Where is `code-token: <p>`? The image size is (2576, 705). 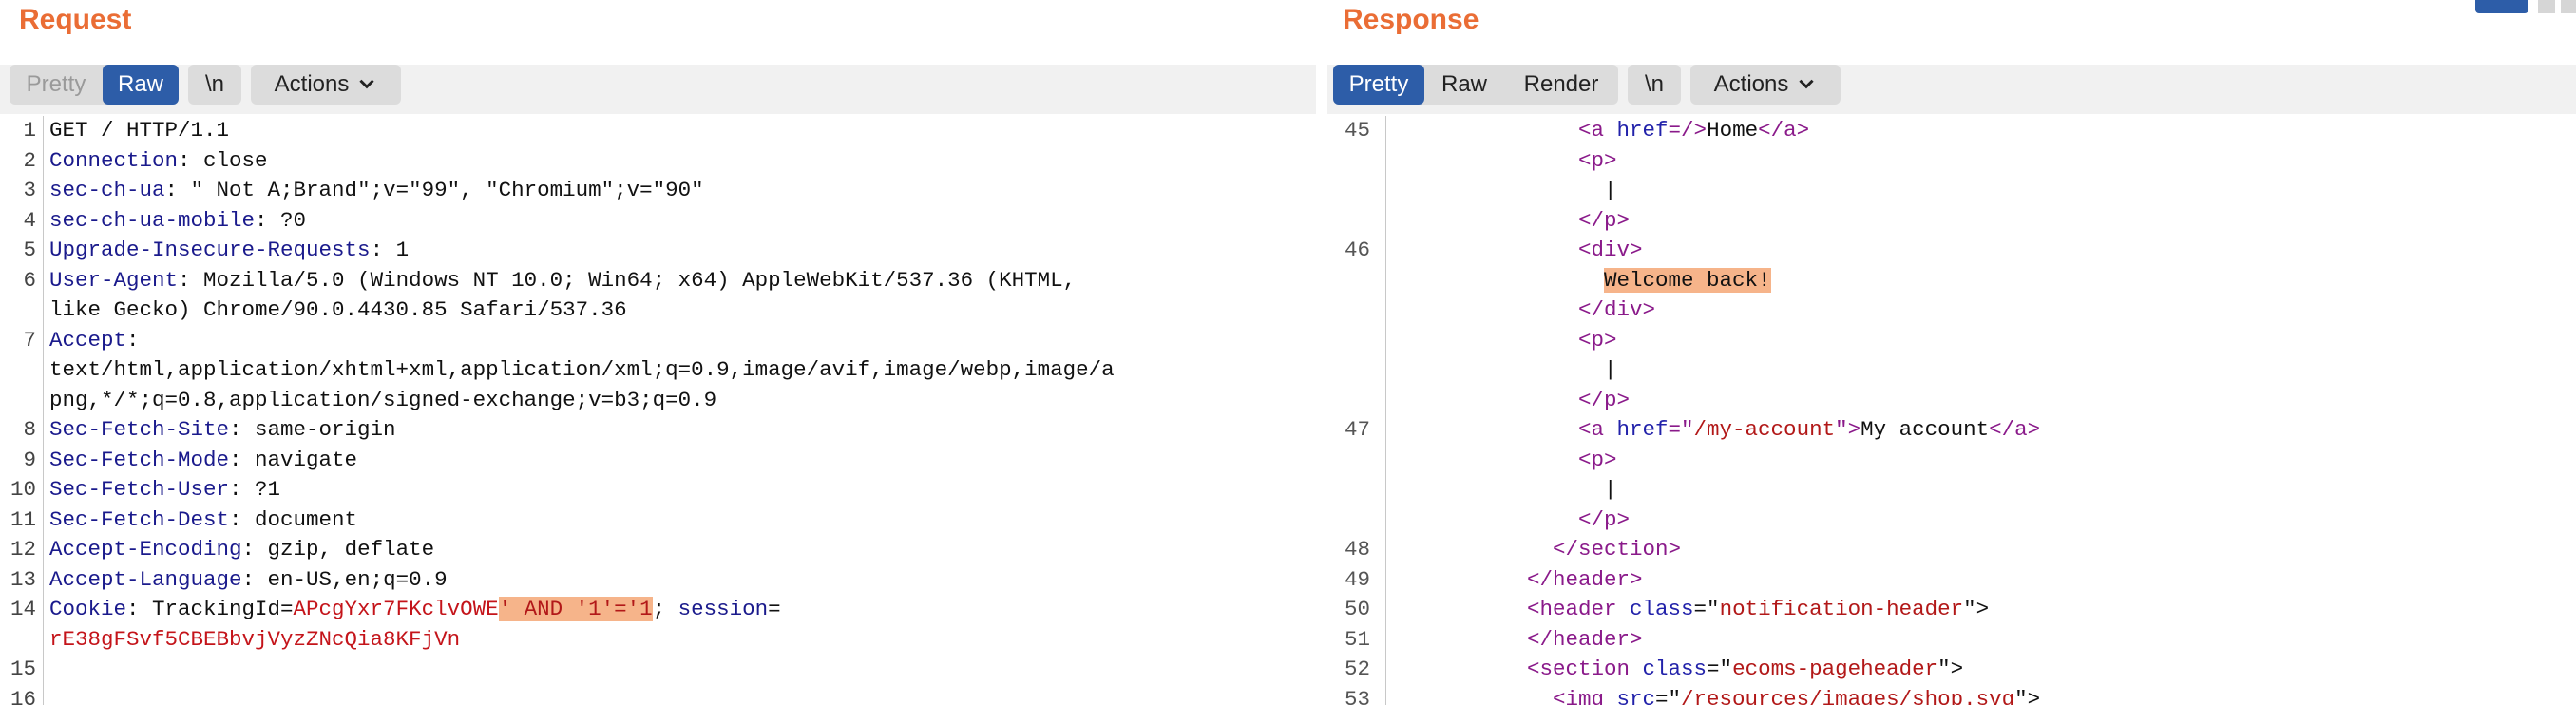 code-token: <p> is located at coordinates (1597, 160).